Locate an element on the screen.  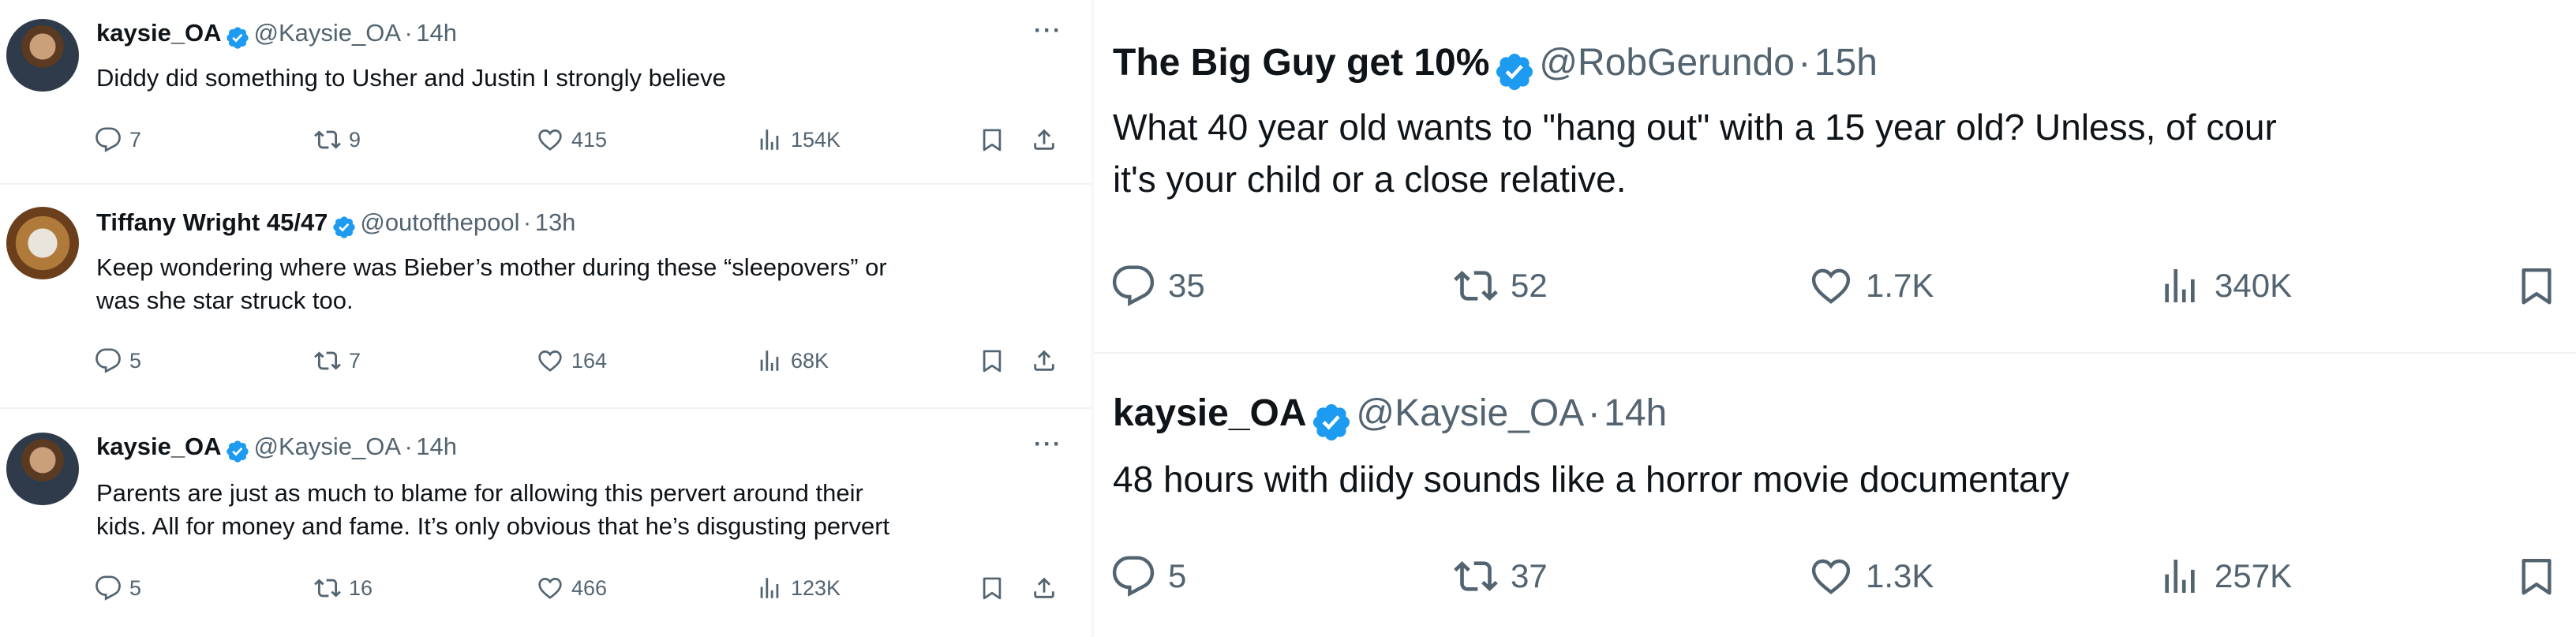
views-button: 154K is located at coordinates (798, 139).